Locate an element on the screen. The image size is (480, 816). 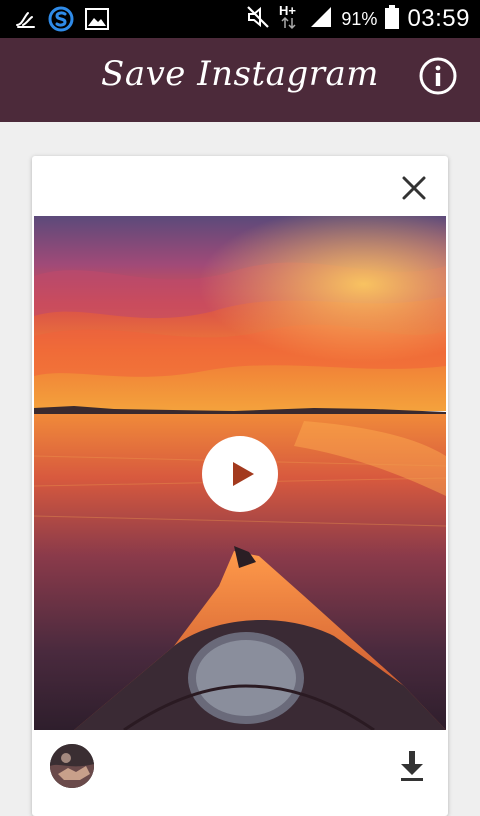
battery-icon is located at coordinates (392, 19).